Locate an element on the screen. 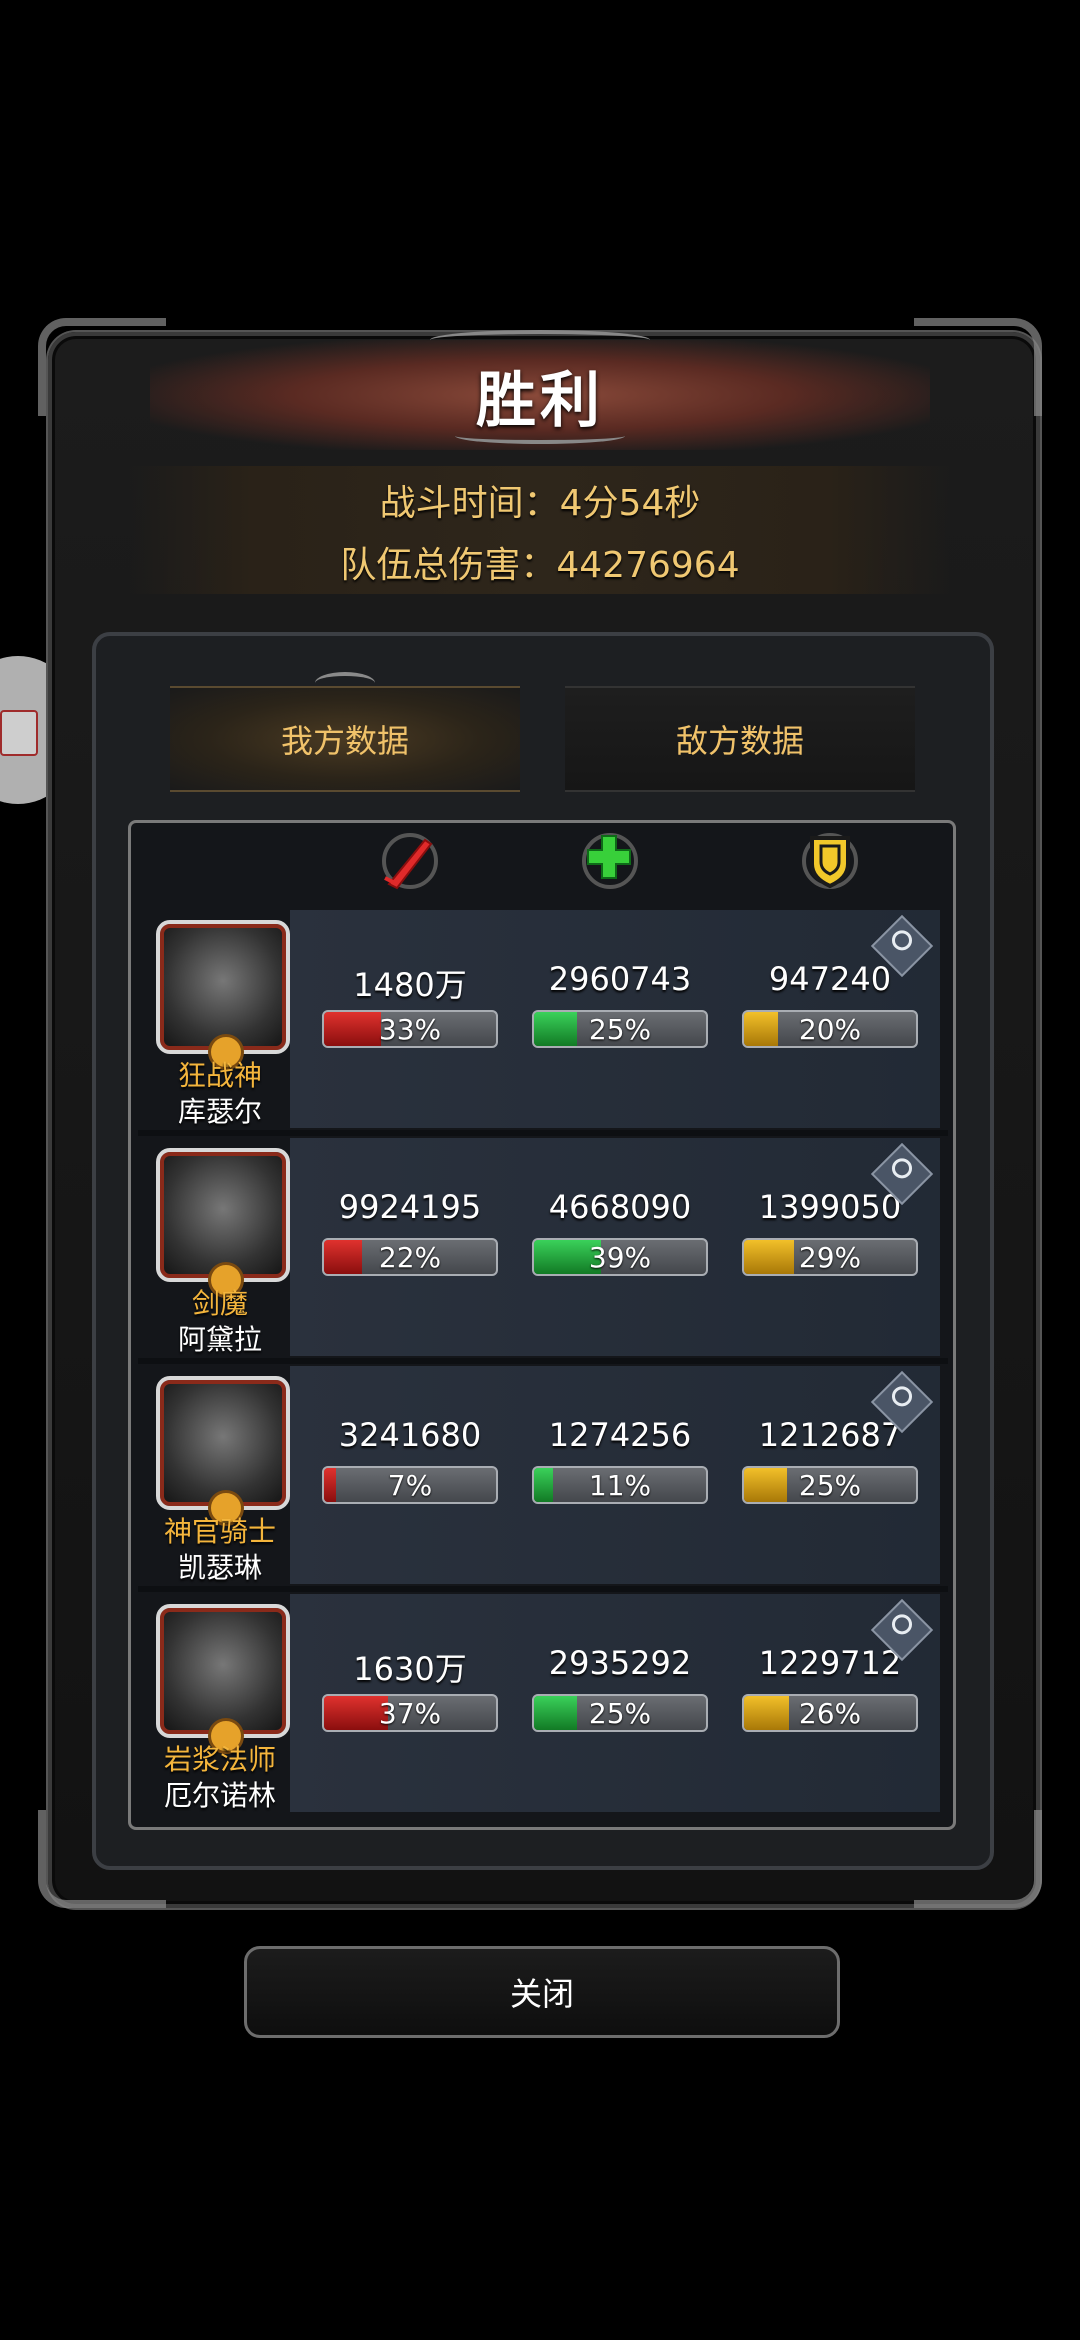  damage-value: 1480万 is located at coordinates (410, 985).